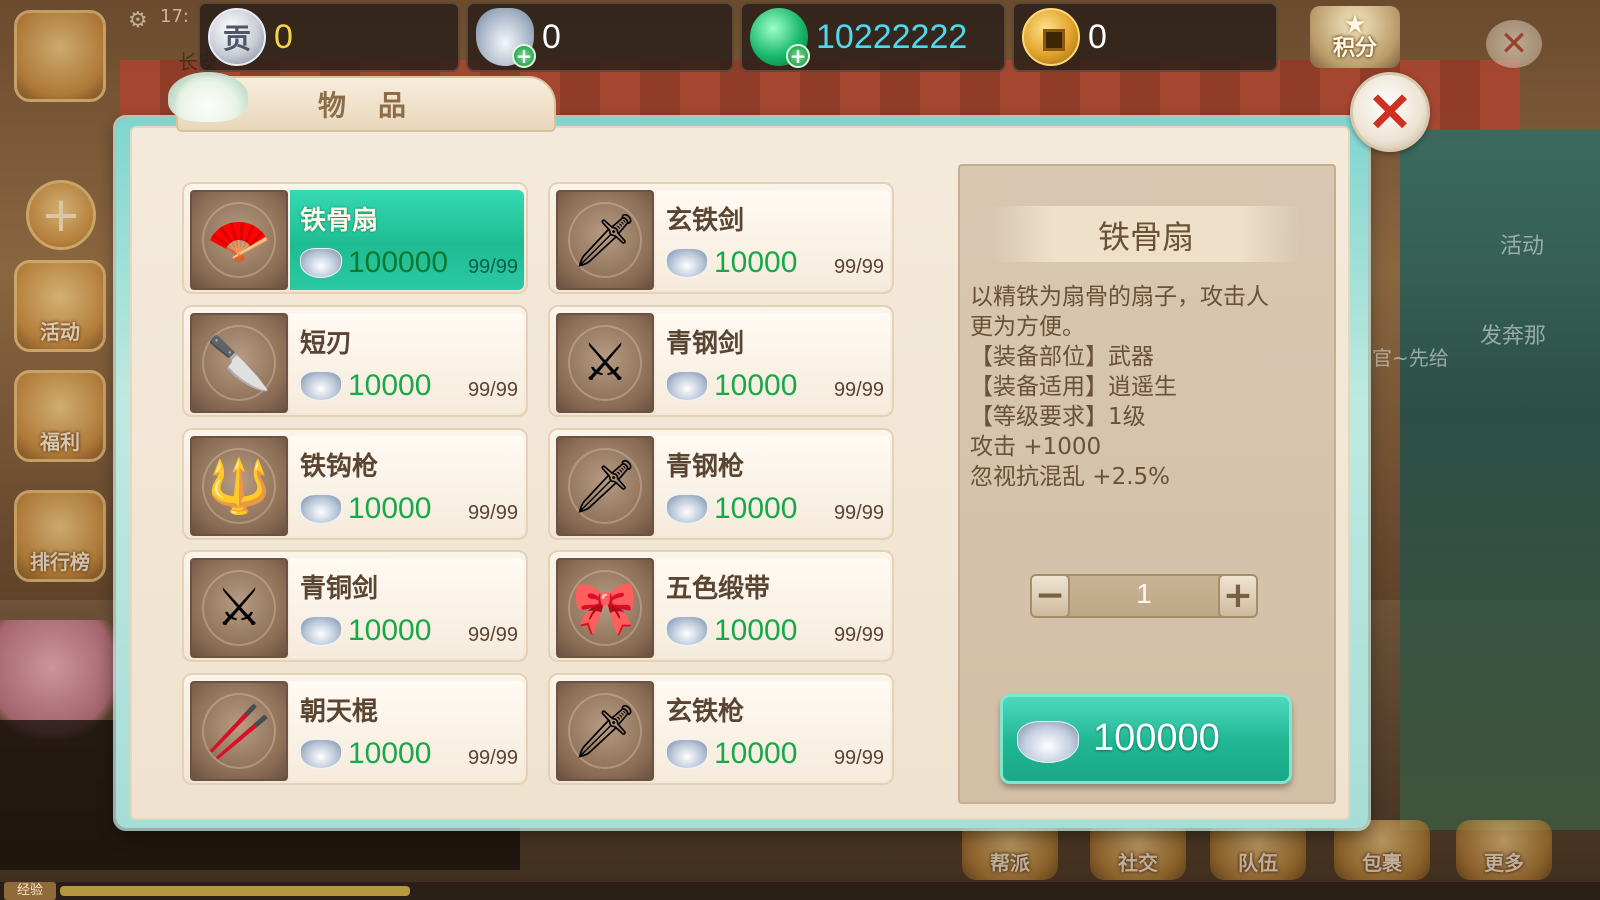 Image resolution: width=1600 pixels, height=900 pixels. Describe the element at coordinates (60, 306) in the screenshot. I see `activity-button: 活动` at that location.